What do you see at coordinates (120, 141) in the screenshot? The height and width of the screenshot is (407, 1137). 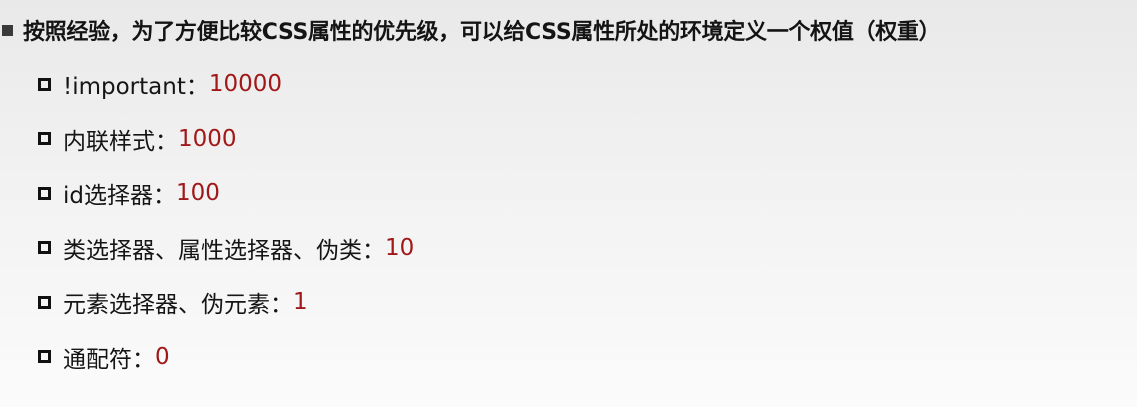 I see `item-label: 内联样式：` at bounding box center [120, 141].